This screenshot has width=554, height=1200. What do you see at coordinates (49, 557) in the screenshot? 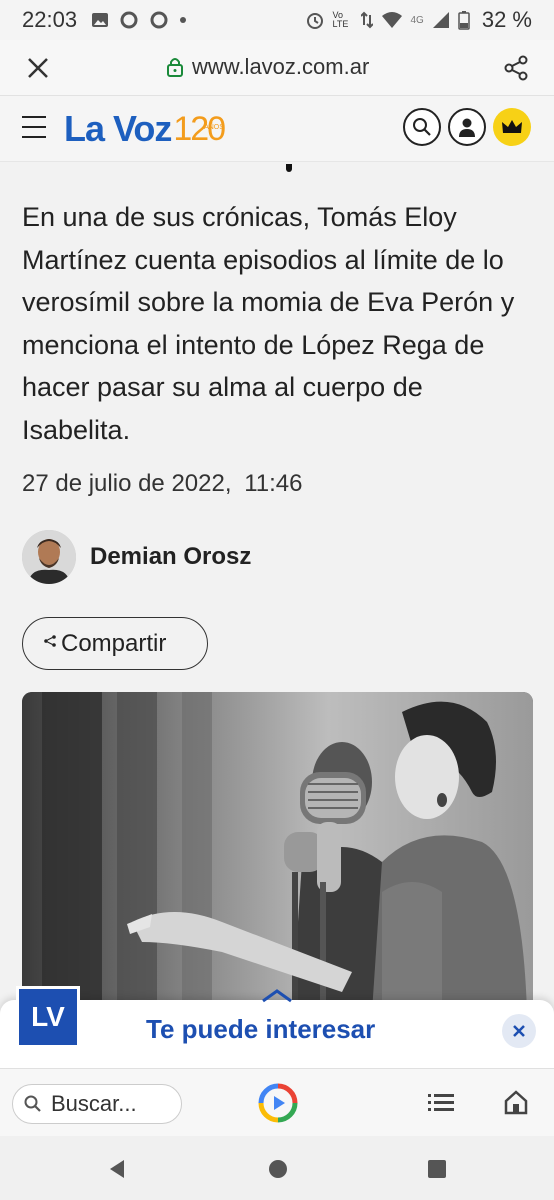
I see `avatar` at bounding box center [49, 557].